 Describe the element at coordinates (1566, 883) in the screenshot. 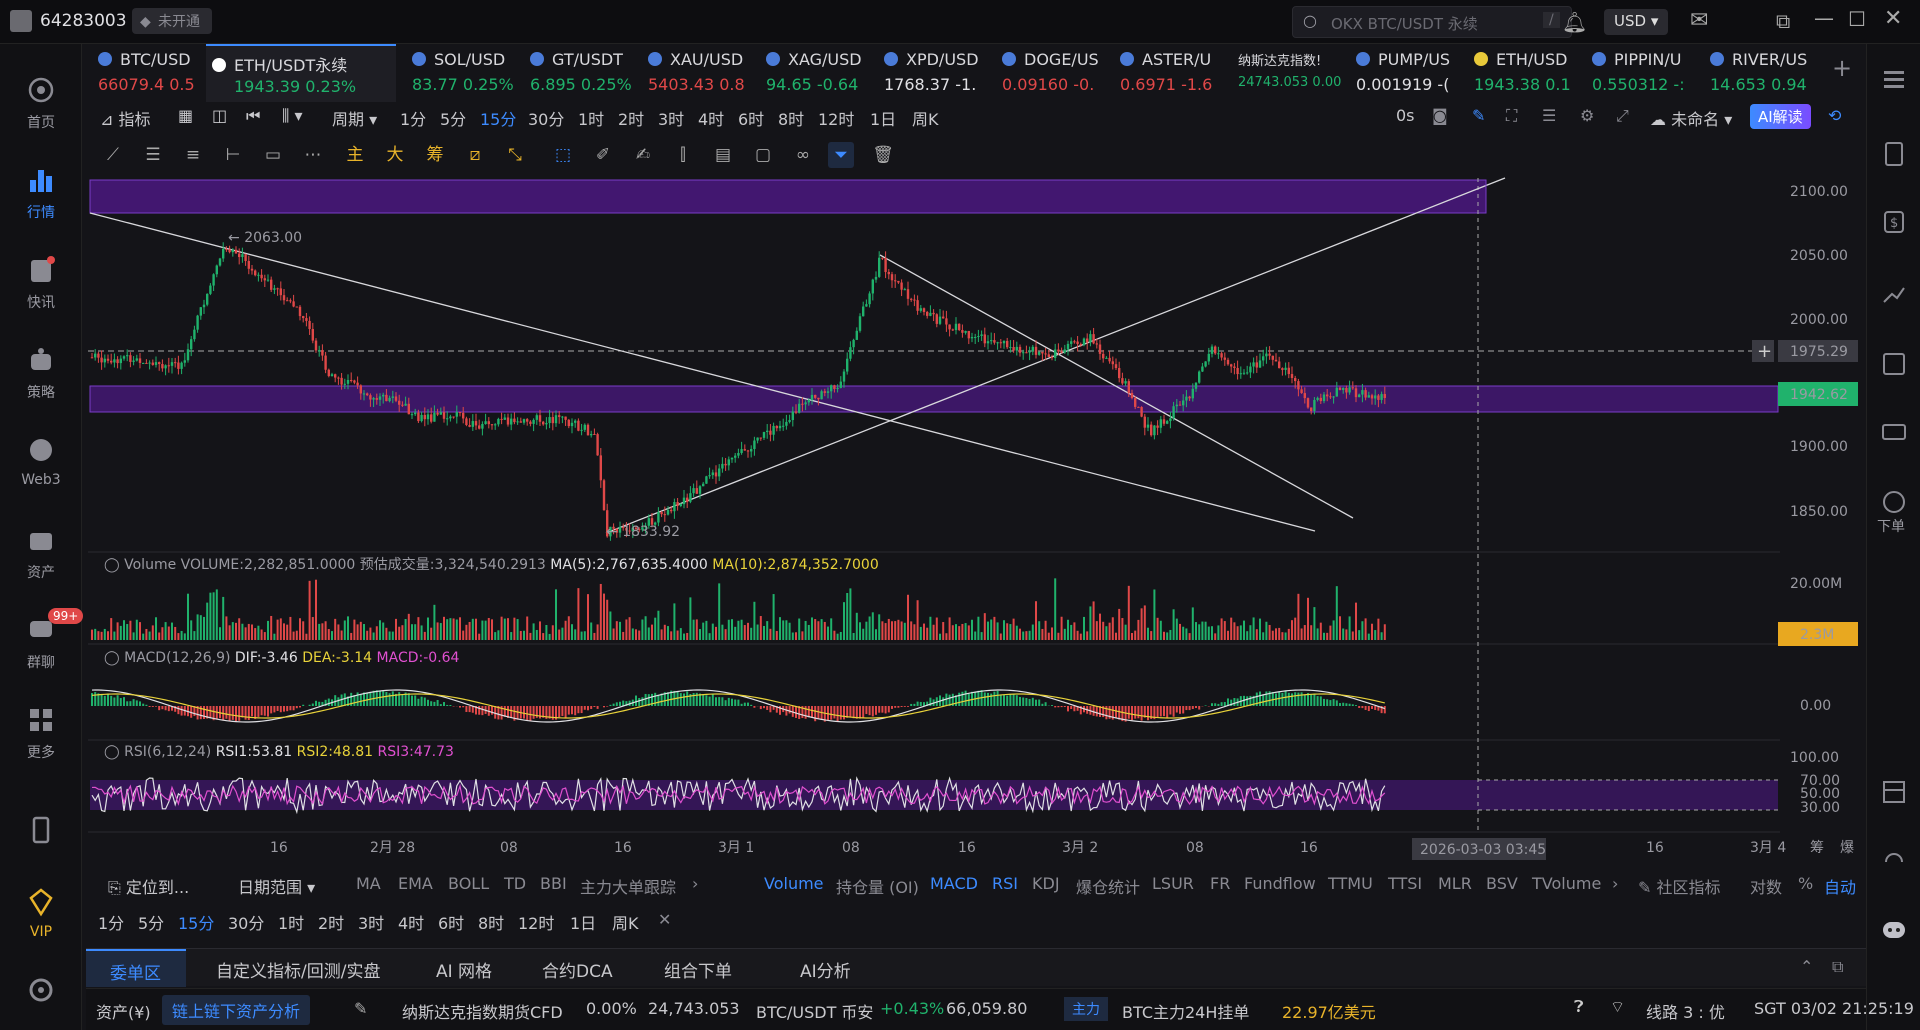

I see `sub-tvolume: TVolume` at that location.